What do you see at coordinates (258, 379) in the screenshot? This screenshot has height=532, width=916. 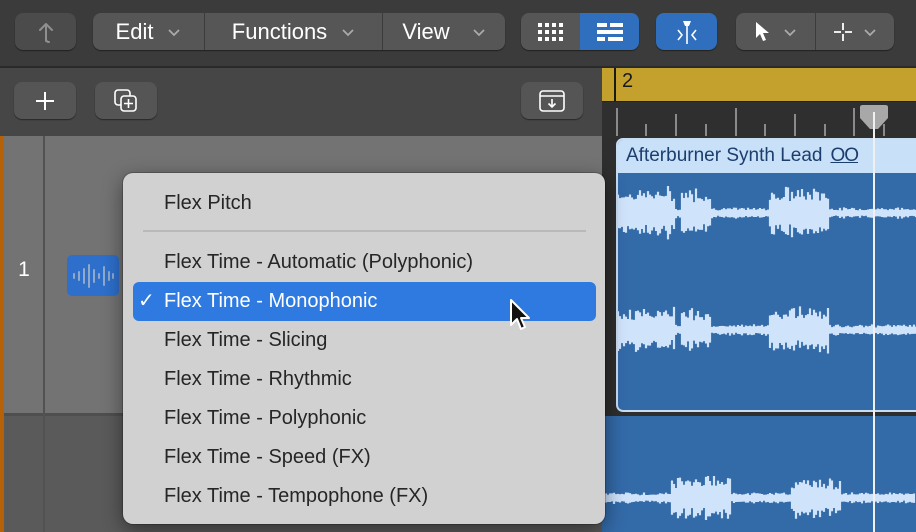 I see `menu-item-label: Flex Time - Rhythmic` at bounding box center [258, 379].